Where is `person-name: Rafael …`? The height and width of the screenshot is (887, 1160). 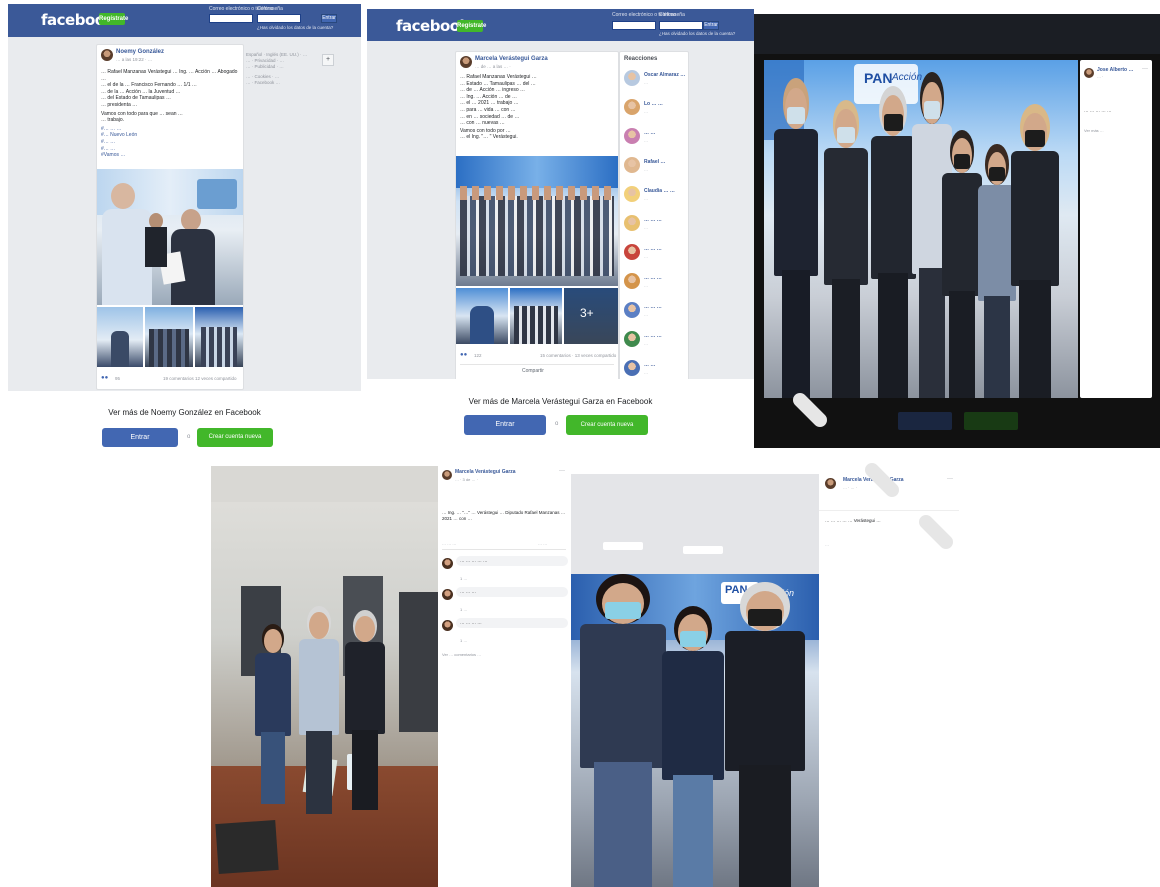 person-name: Rafael … is located at coordinates (654, 162).